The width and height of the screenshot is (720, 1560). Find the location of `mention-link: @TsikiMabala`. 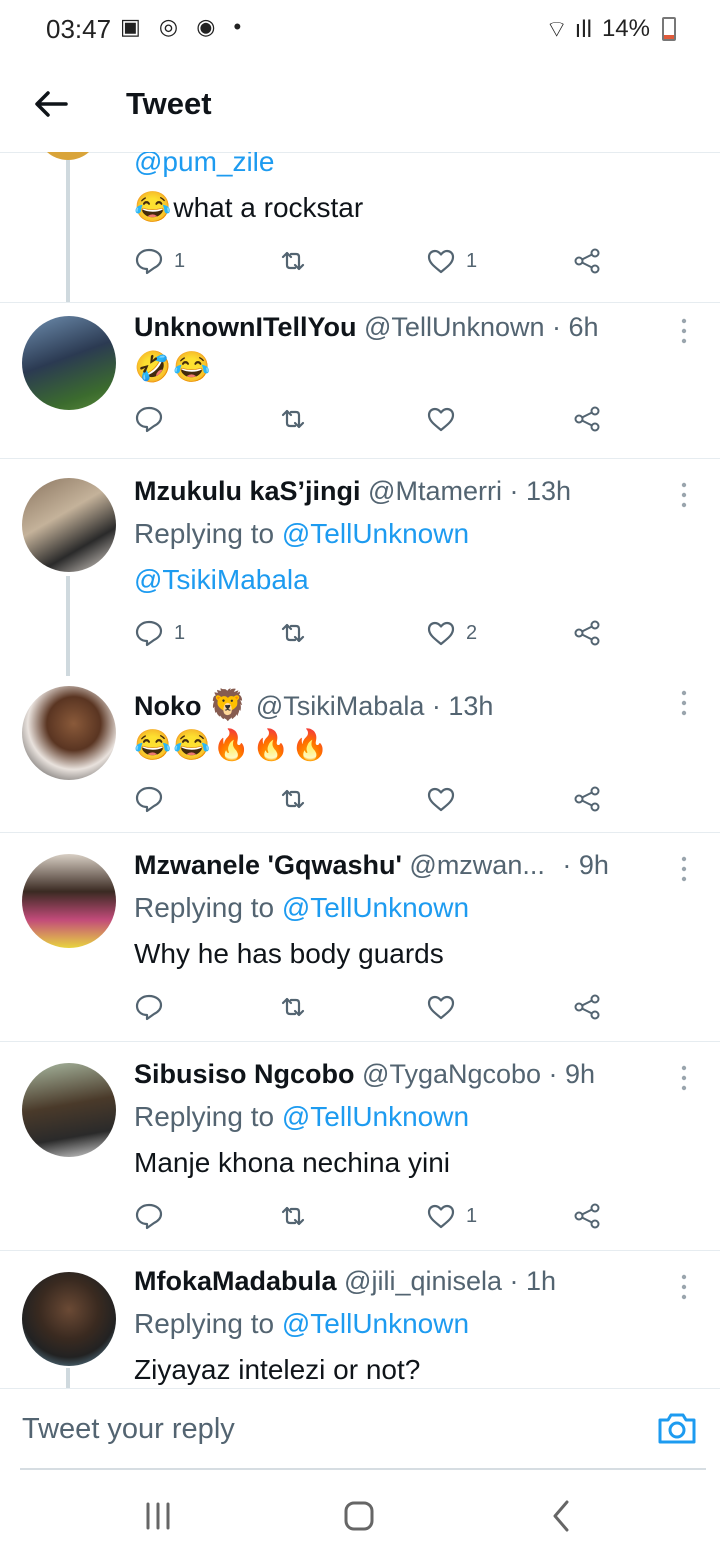

mention-link: @TsikiMabala is located at coordinates (221, 580).